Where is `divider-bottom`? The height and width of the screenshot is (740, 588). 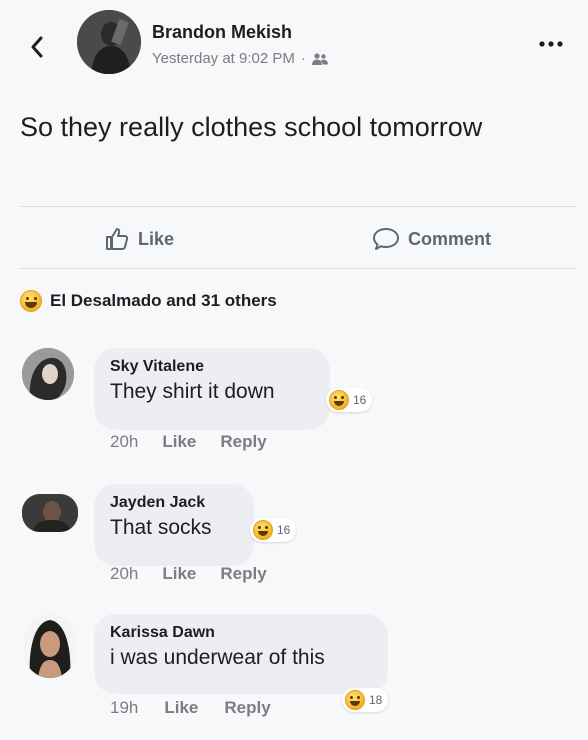 divider-bottom is located at coordinates (298, 268).